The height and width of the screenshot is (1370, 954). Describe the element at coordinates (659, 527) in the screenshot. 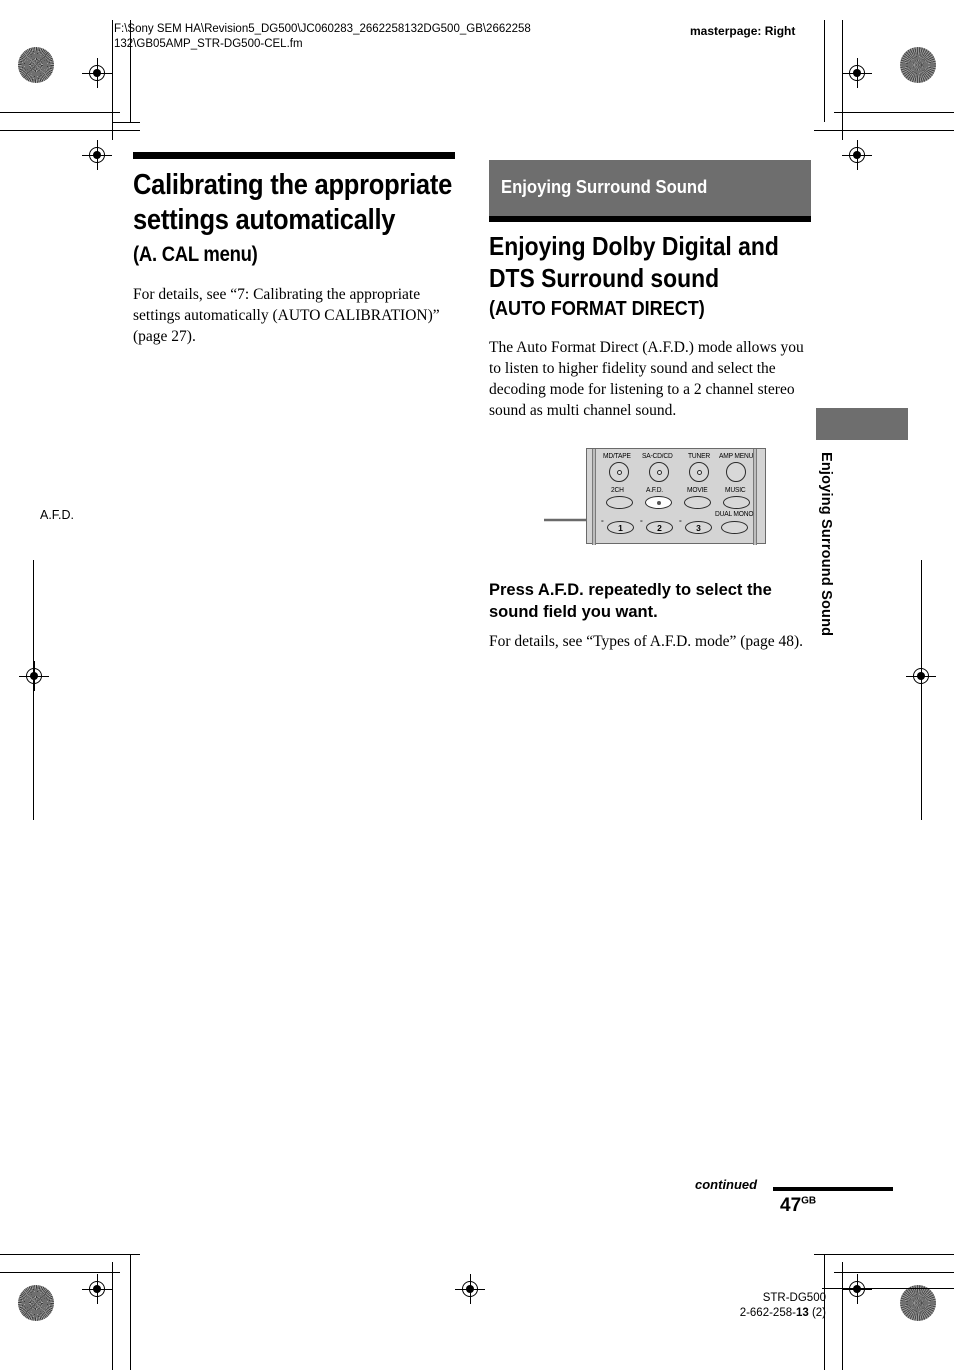

I see `remote-button-preset-2: 2` at that location.